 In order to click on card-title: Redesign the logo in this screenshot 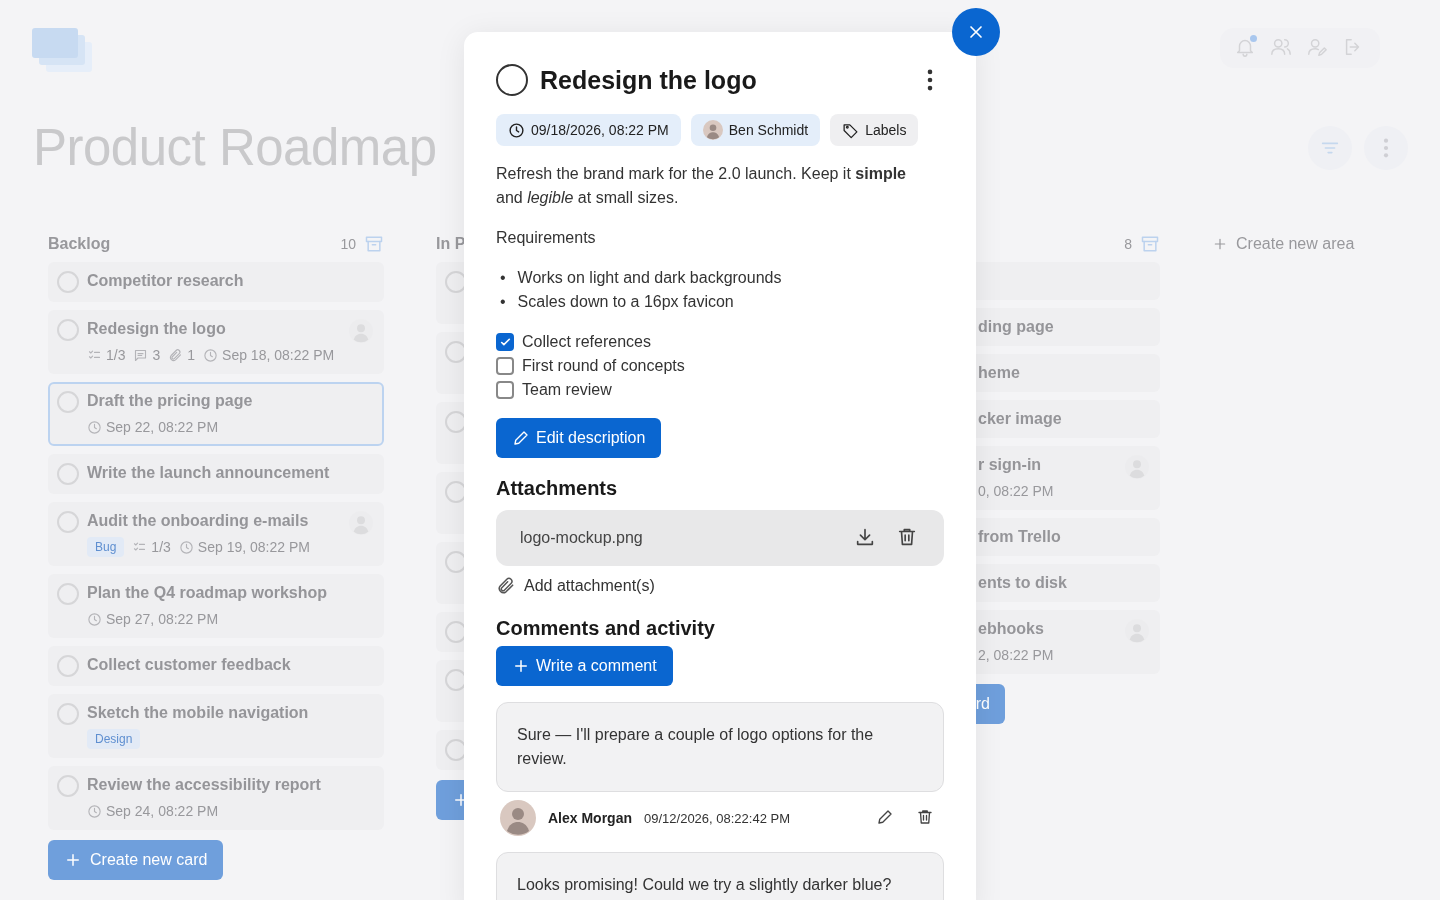, I will do `click(157, 329)`.